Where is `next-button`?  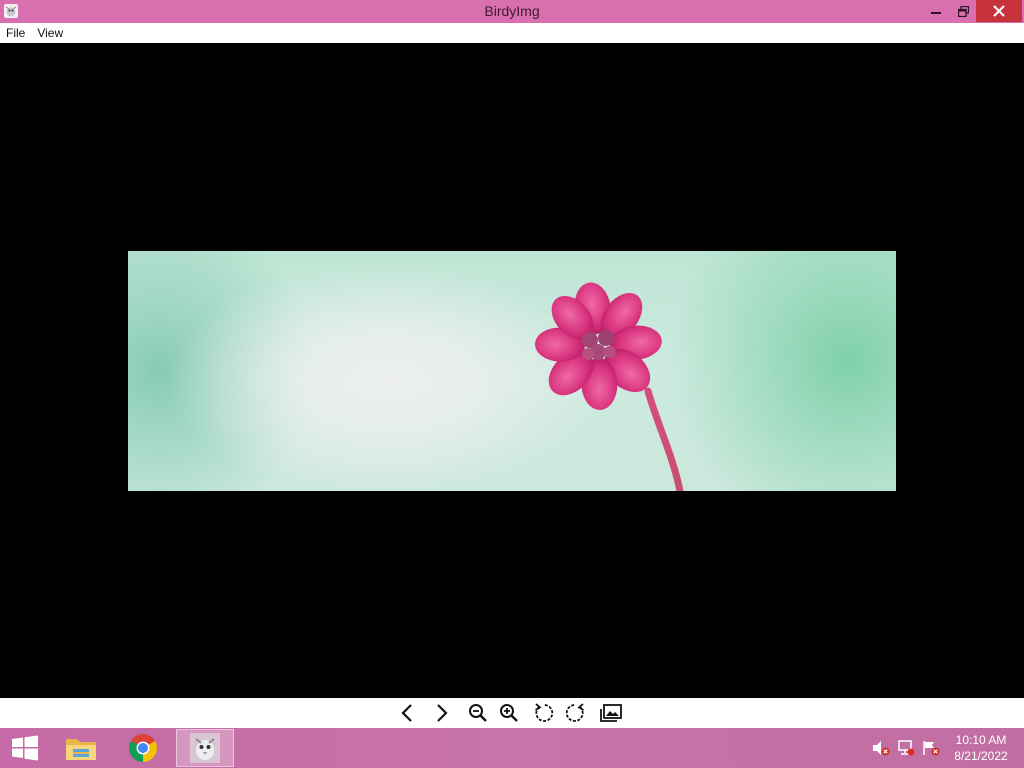 next-button is located at coordinates (442, 713).